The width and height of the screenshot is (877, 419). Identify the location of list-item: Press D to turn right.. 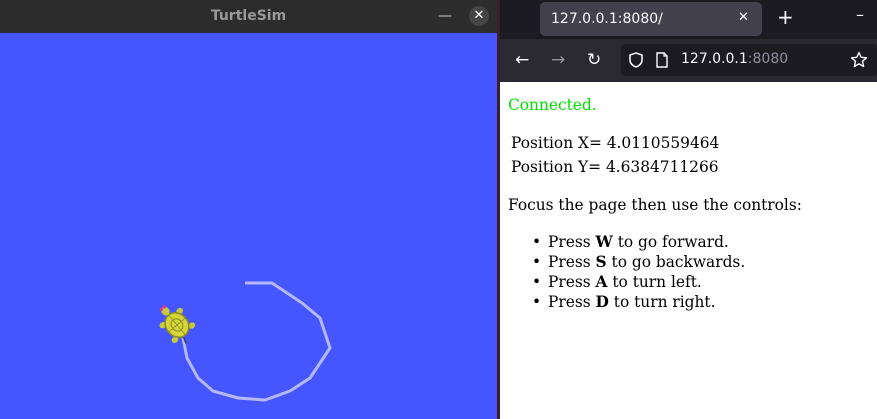
(638, 302).